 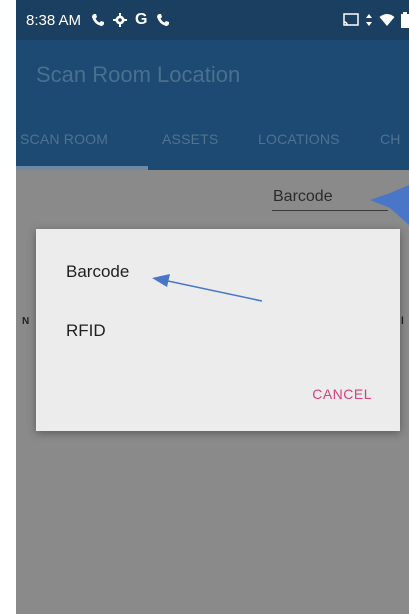 What do you see at coordinates (342, 394) in the screenshot?
I see `cancel-button: CANCEL` at bounding box center [342, 394].